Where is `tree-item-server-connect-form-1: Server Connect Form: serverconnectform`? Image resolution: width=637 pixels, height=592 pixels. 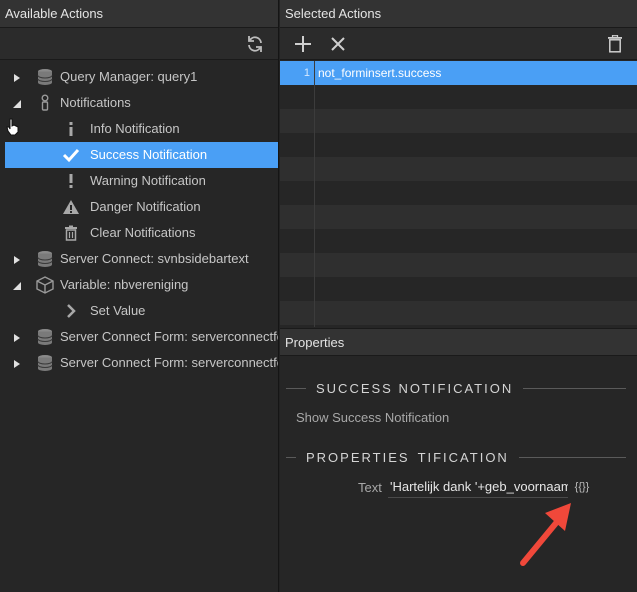
tree-item-server-connect-form-1: Server Connect Form: serverconnectform is located at coordinates (139, 337).